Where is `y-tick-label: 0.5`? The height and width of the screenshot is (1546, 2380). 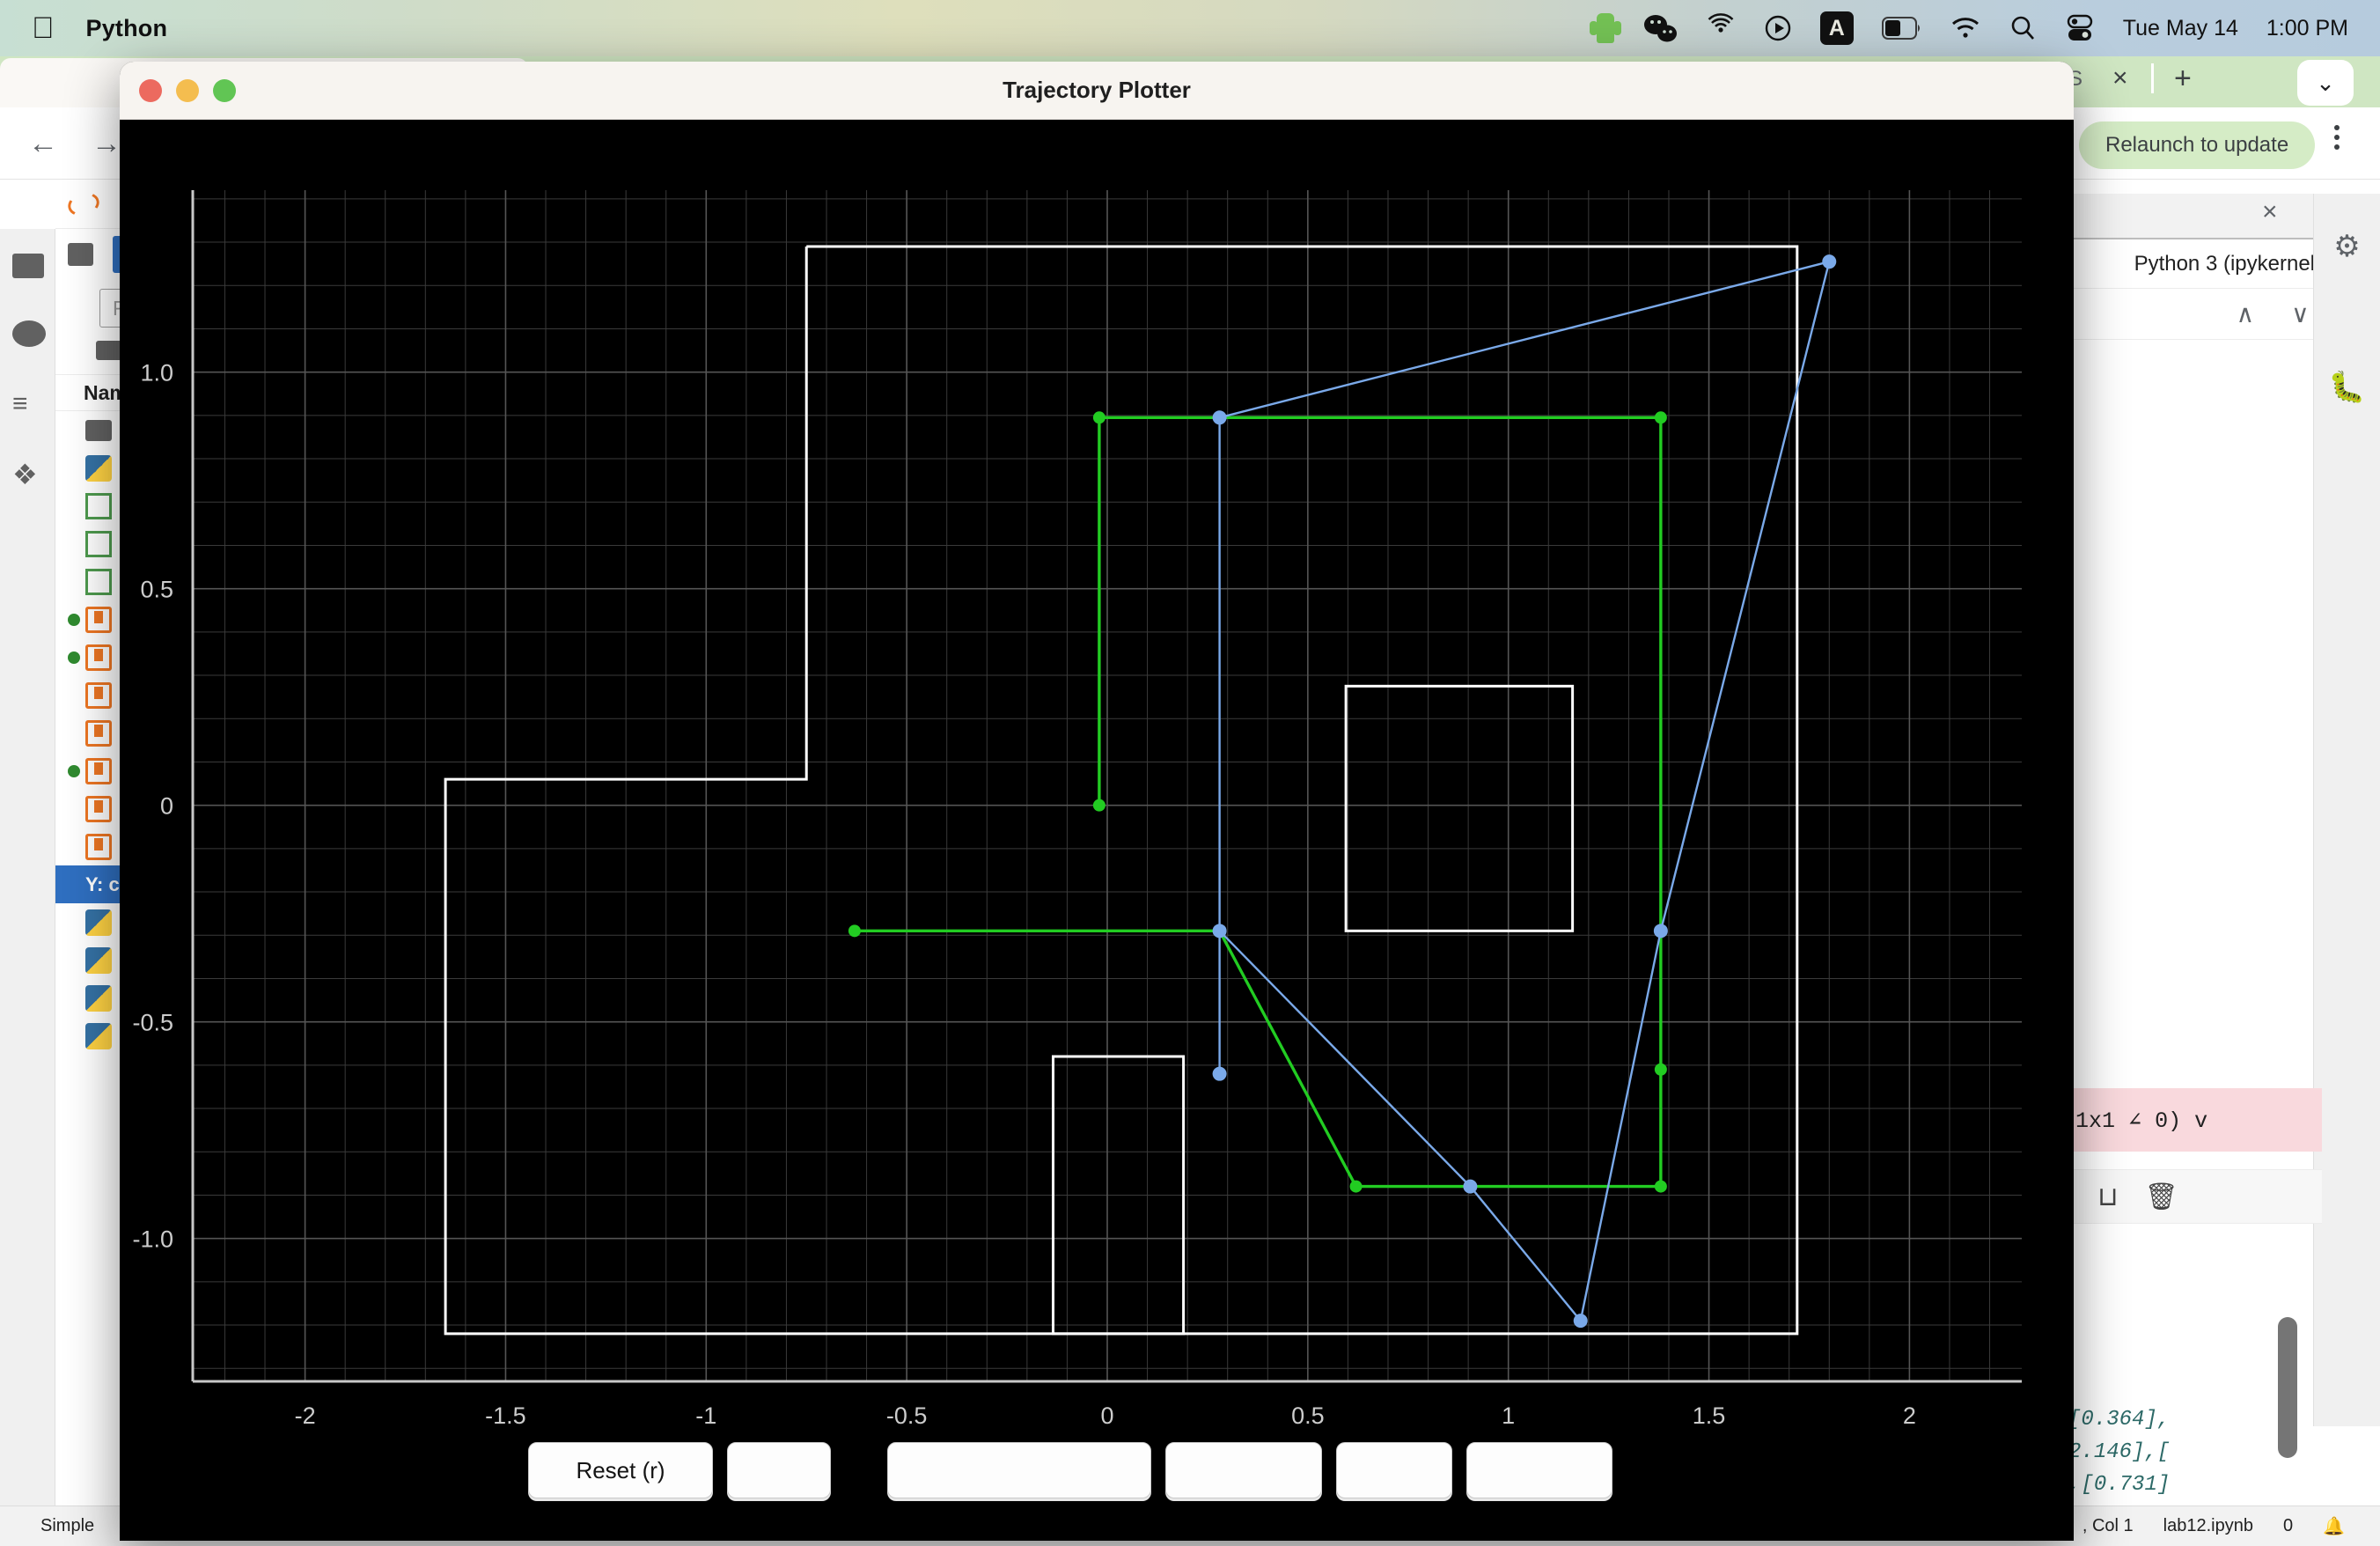
y-tick-label: 0.5 is located at coordinates (156, 590).